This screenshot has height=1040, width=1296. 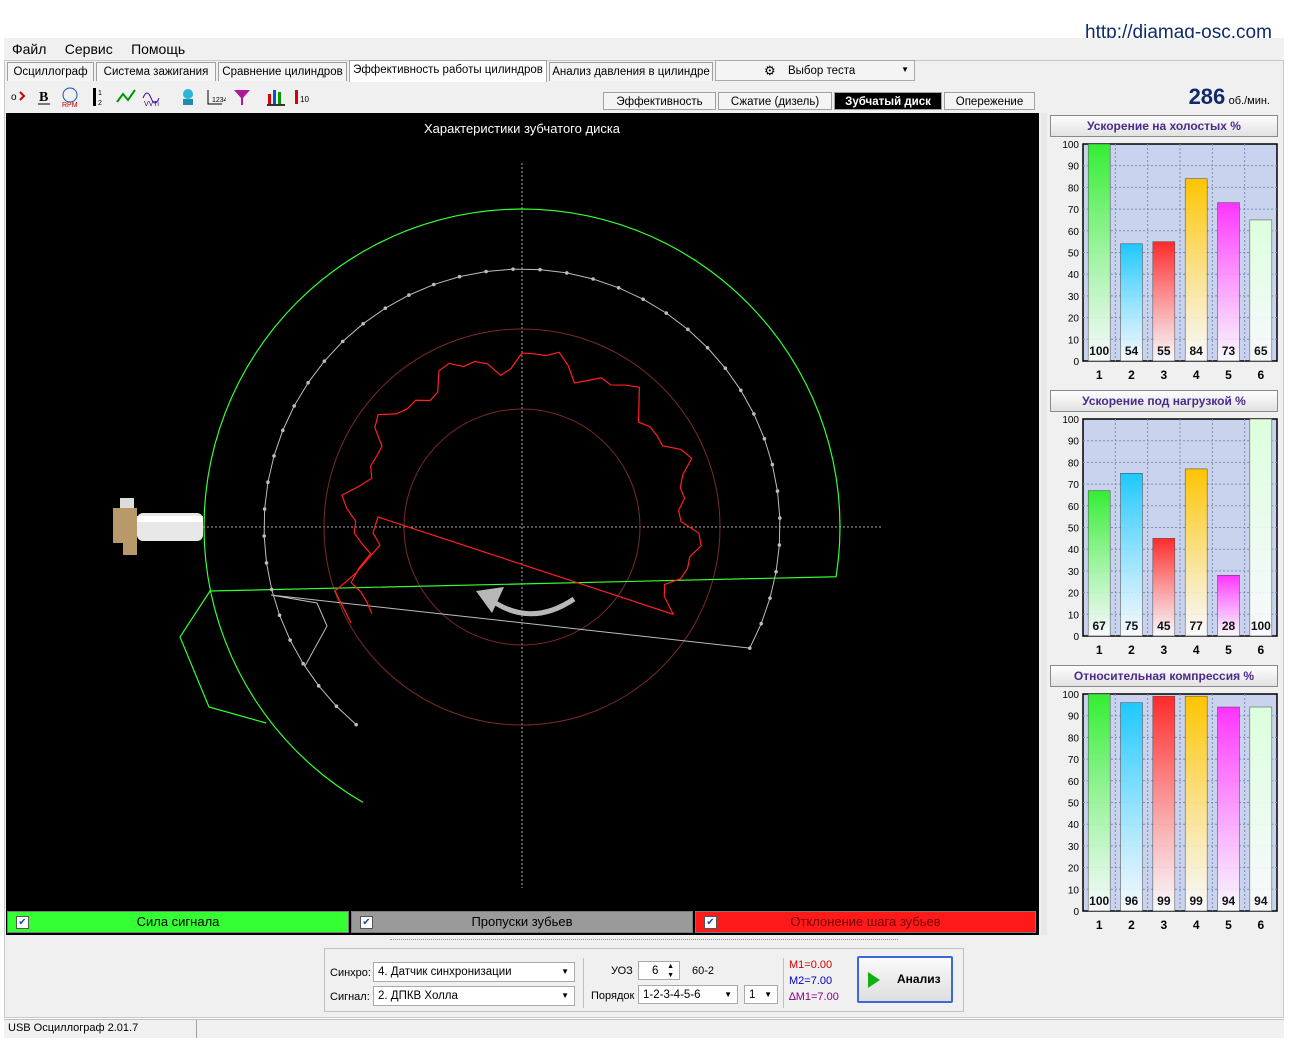 I want to click on cylinder-order-icon: 12, so click(x=102, y=97).